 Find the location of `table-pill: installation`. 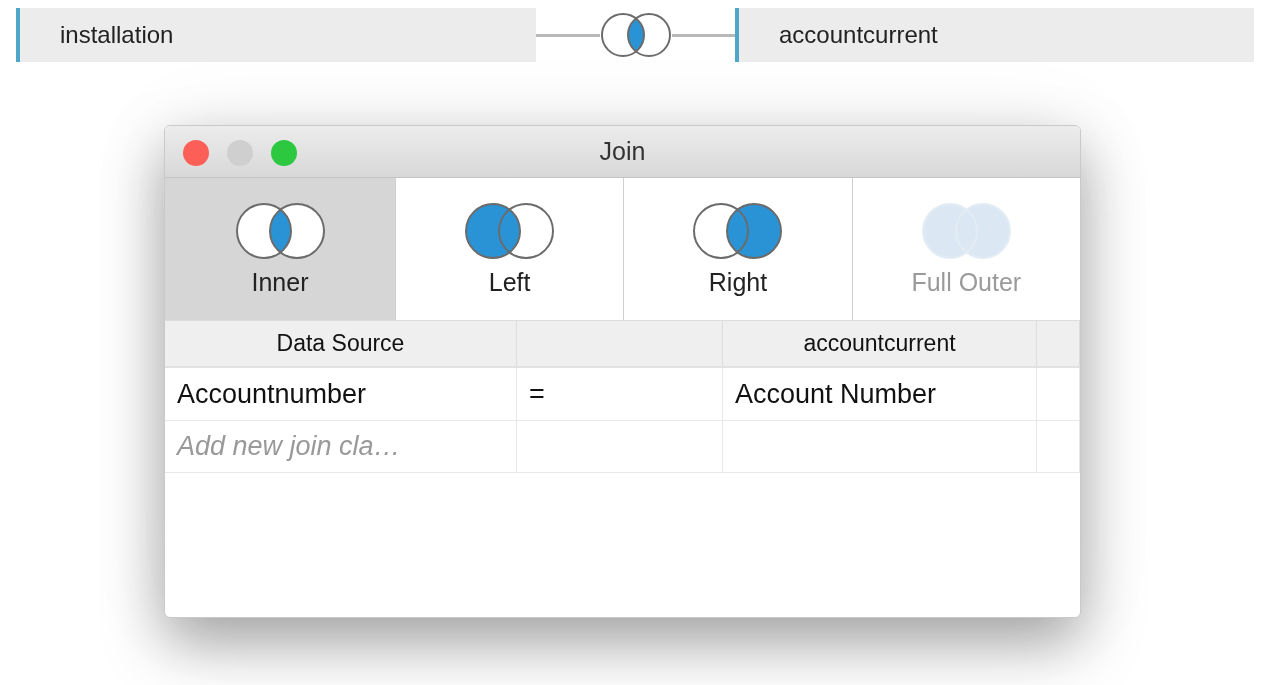

table-pill: installation is located at coordinates (276, 35).